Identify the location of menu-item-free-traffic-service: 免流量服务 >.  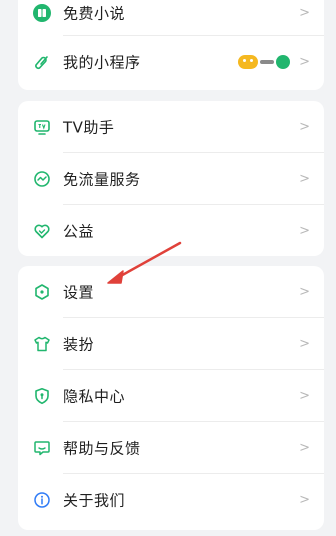
(171, 179).